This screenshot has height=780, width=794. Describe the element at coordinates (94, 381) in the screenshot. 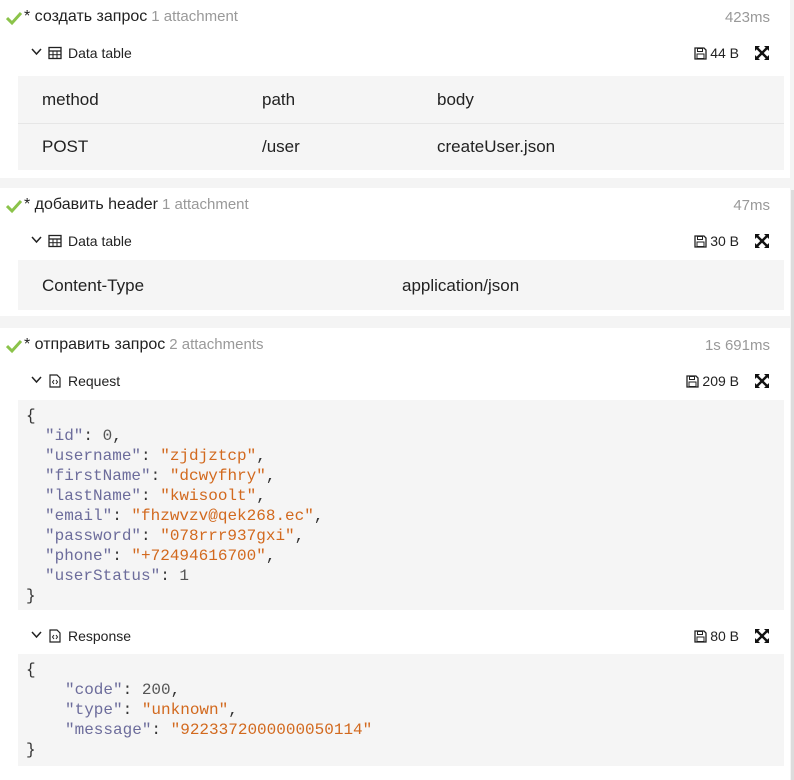

I see `attachment-title: Request` at that location.